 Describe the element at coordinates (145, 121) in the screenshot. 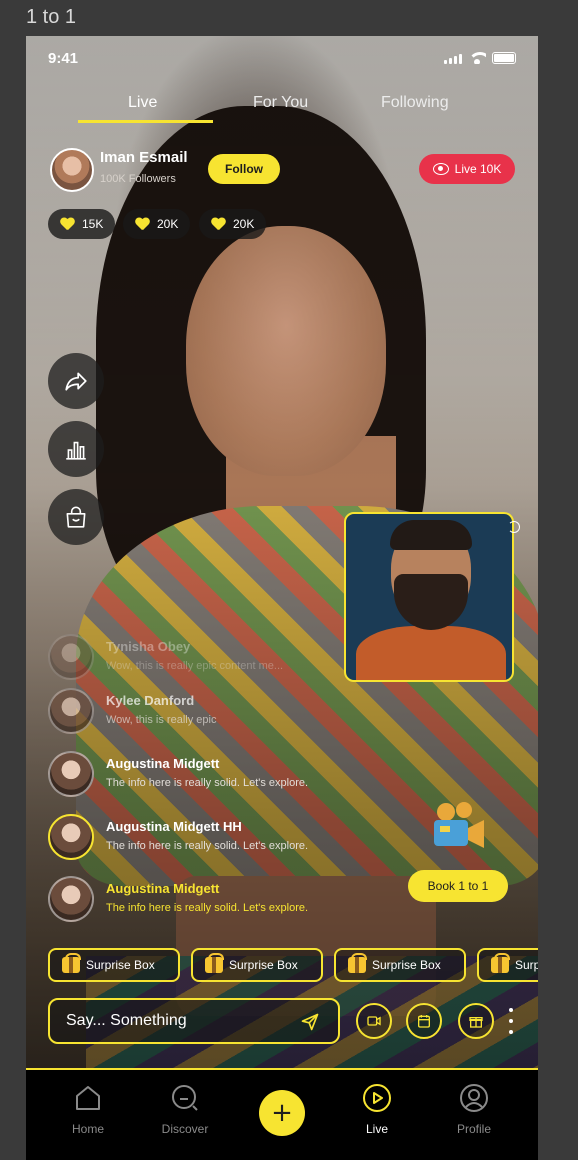

I see `active-tab-indicator` at that location.